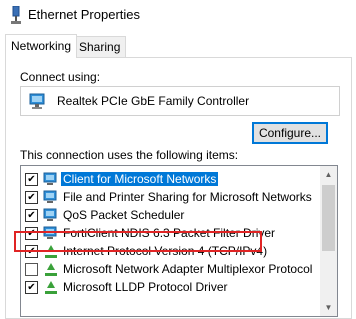 This screenshot has height=319, width=356. Describe the element at coordinates (328, 218) in the screenshot. I see `scroll-thumb` at that location.